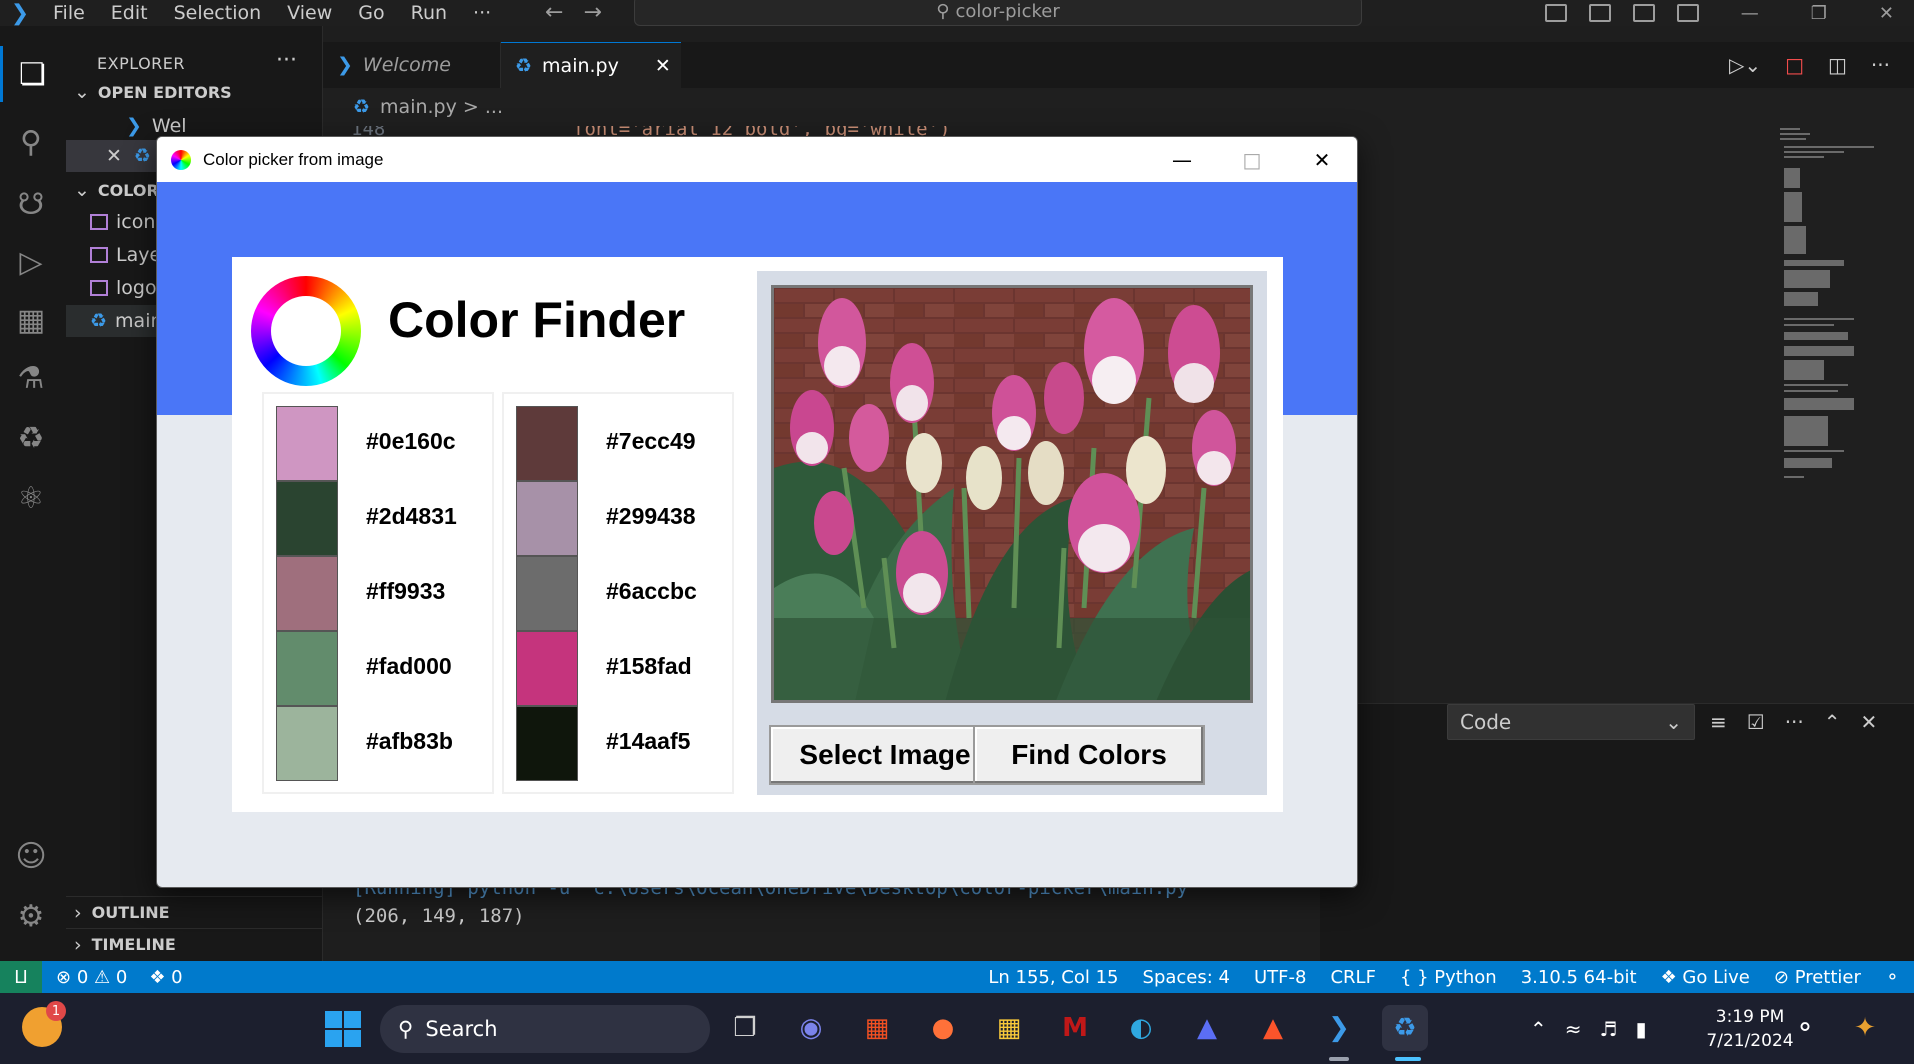  Describe the element at coordinates (218, 13) in the screenshot. I see `menu-selection: Selection` at that location.